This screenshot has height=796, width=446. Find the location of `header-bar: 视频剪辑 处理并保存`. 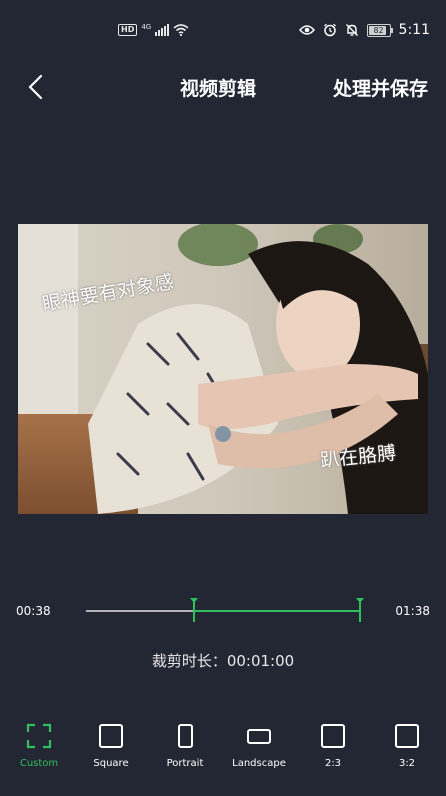

header-bar: 视频剪辑 处理并保存 is located at coordinates (223, 87).